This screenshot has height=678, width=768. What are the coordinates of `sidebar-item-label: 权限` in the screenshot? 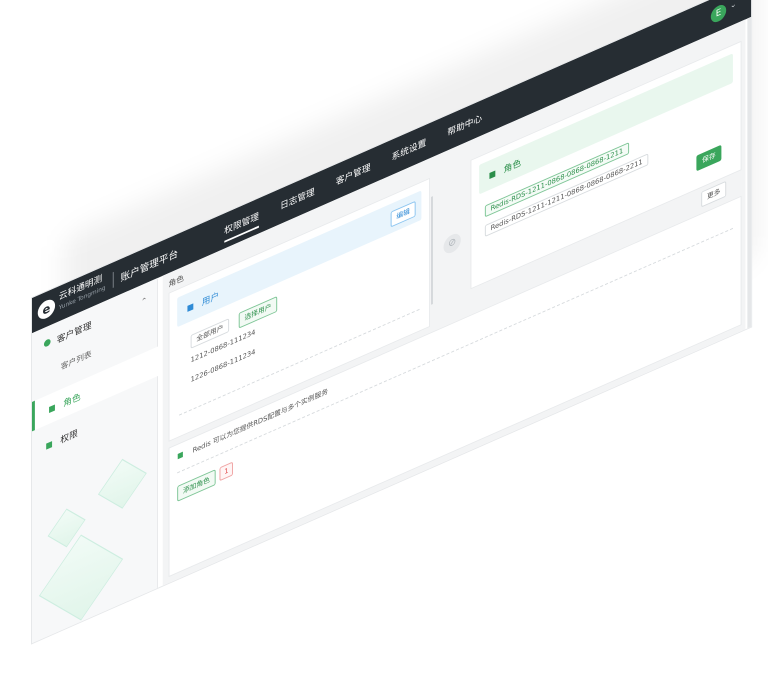 It's located at (69, 437).